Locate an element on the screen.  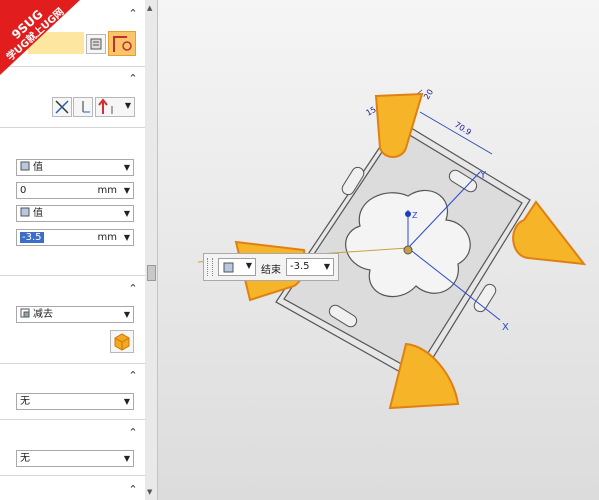
axis-y-label: Y is located at coordinates (483, 175).